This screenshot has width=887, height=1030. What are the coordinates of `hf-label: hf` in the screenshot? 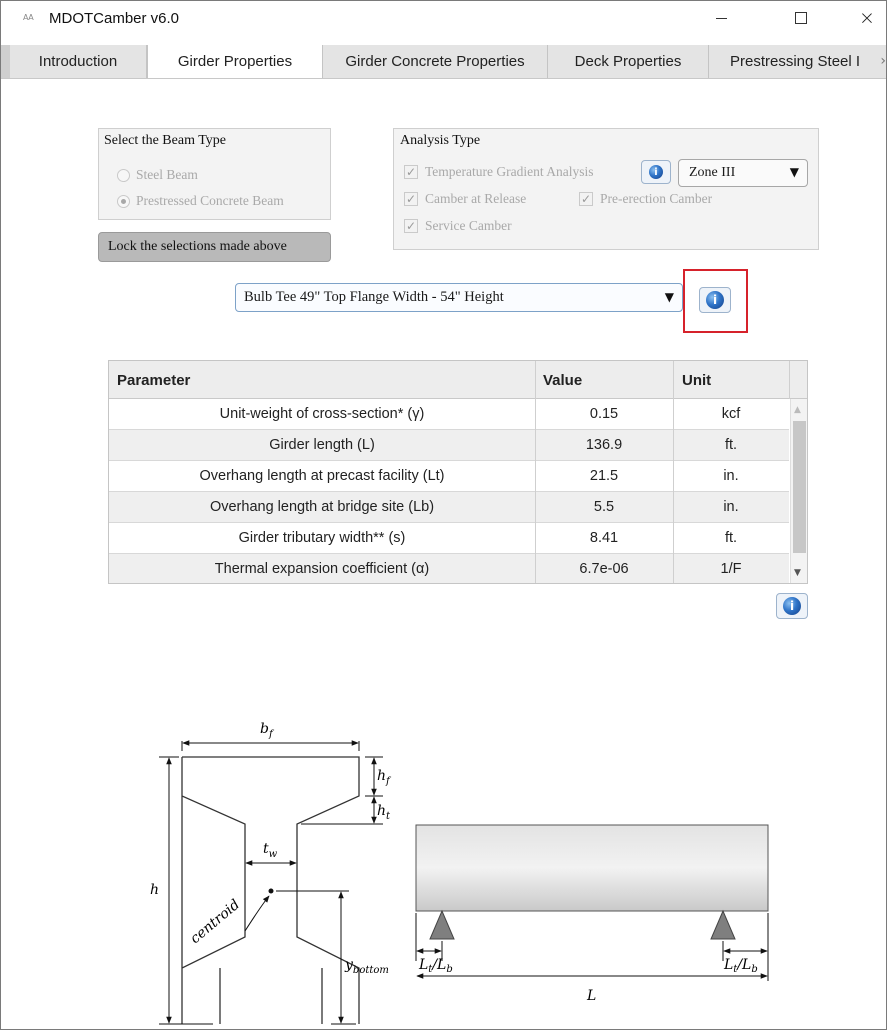 It's located at (384, 777).